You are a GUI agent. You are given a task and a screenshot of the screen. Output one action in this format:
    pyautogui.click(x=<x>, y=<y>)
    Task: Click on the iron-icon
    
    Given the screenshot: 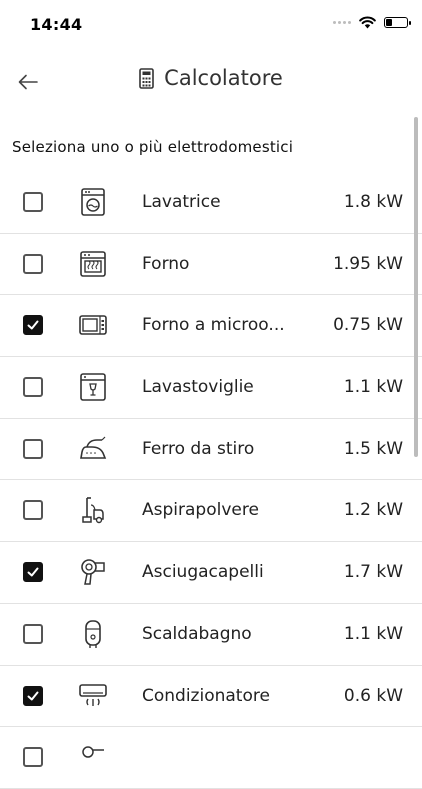 What is the action you would take?
    pyautogui.click(x=93, y=449)
    